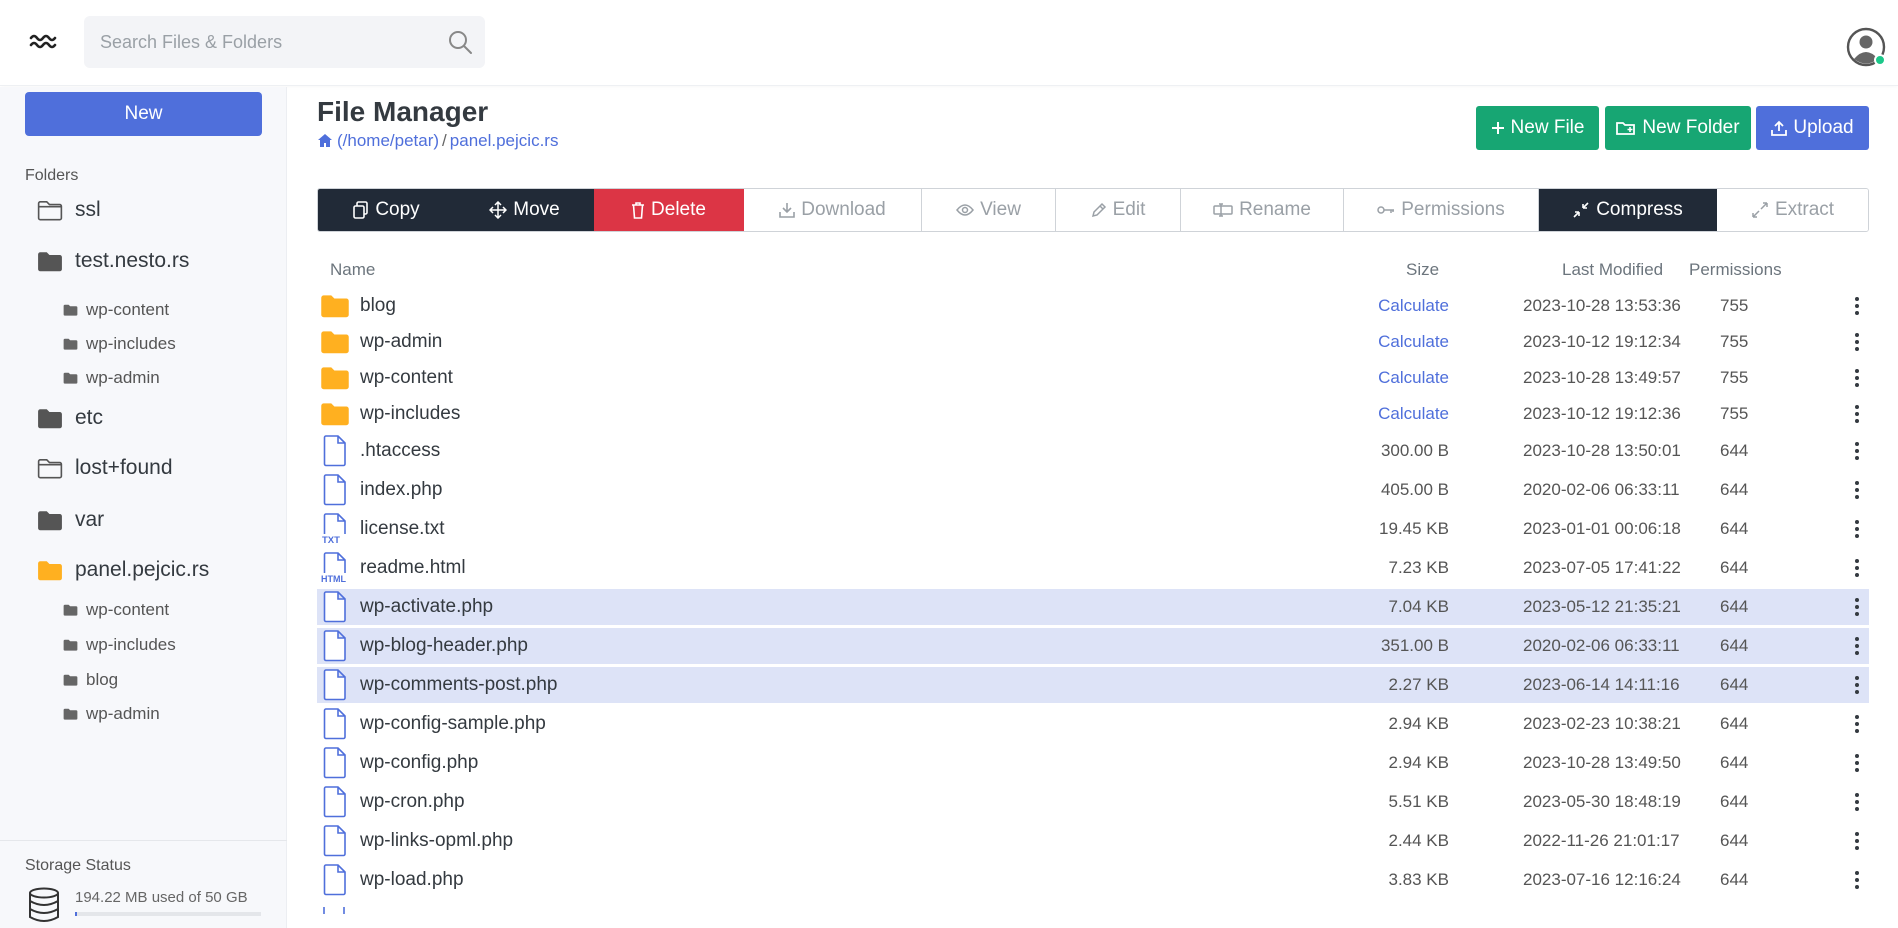 The image size is (1898, 928). I want to click on expand-icon, so click(1760, 210).